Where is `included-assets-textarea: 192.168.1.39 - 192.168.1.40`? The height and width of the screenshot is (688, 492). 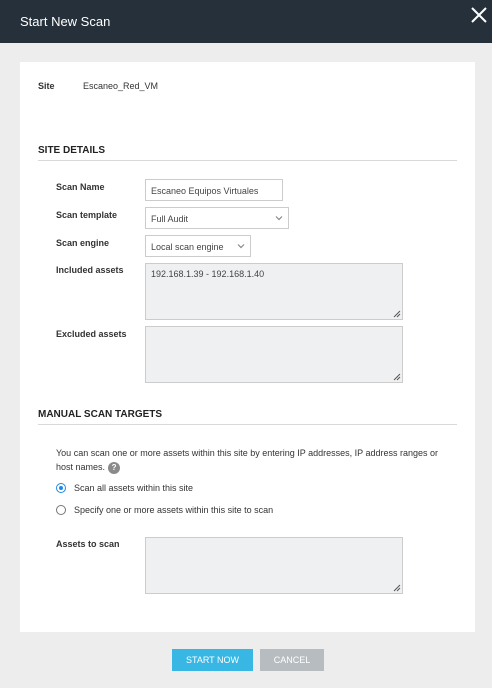 included-assets-textarea: 192.168.1.39 - 192.168.1.40 is located at coordinates (274, 291).